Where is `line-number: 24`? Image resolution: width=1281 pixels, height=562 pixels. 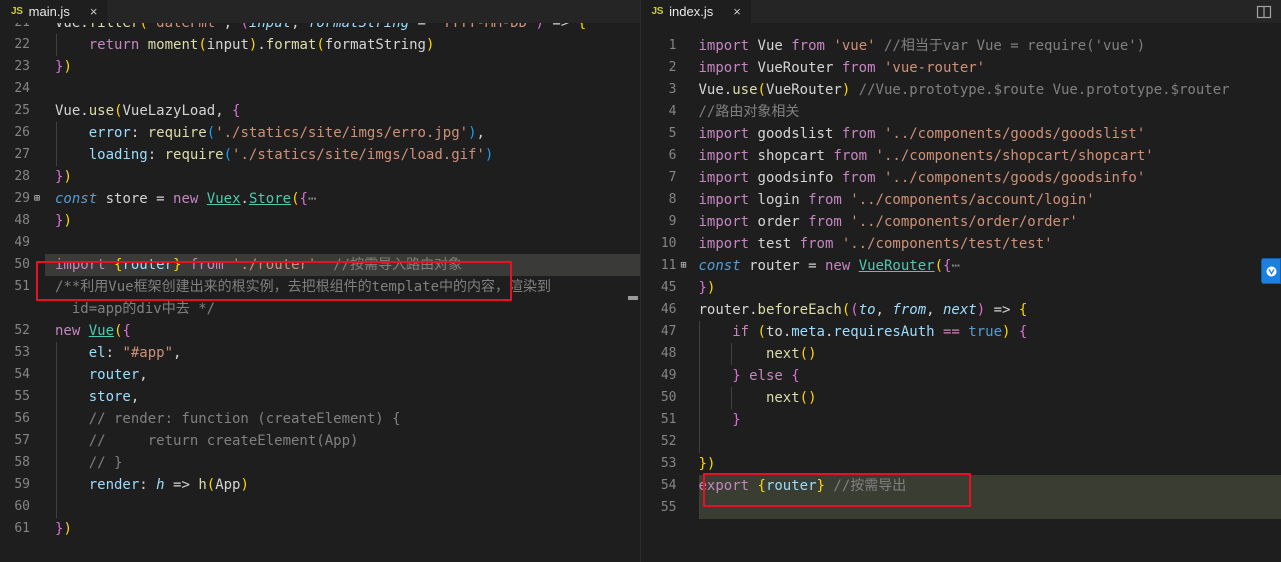 line-number: 24 is located at coordinates (22, 88).